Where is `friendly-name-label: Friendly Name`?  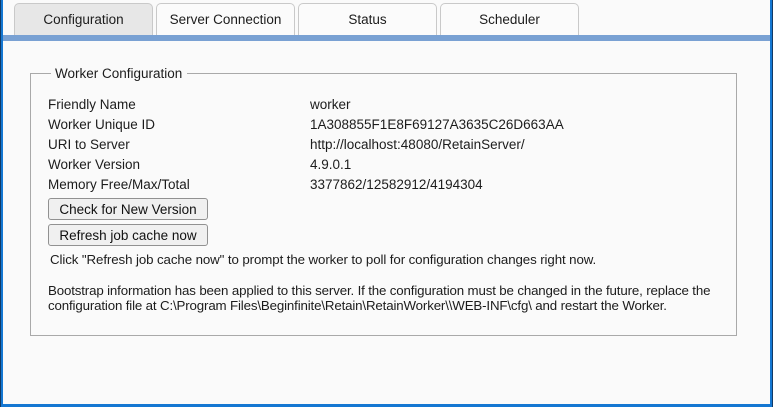
friendly-name-label: Friendly Name is located at coordinates (92, 104).